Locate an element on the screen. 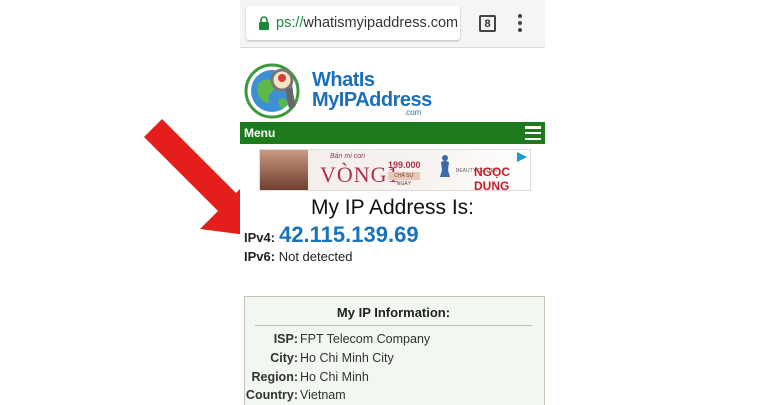 The image size is (780, 405). address-bar: ps://whatismyipaddress.com is located at coordinates (353, 23).